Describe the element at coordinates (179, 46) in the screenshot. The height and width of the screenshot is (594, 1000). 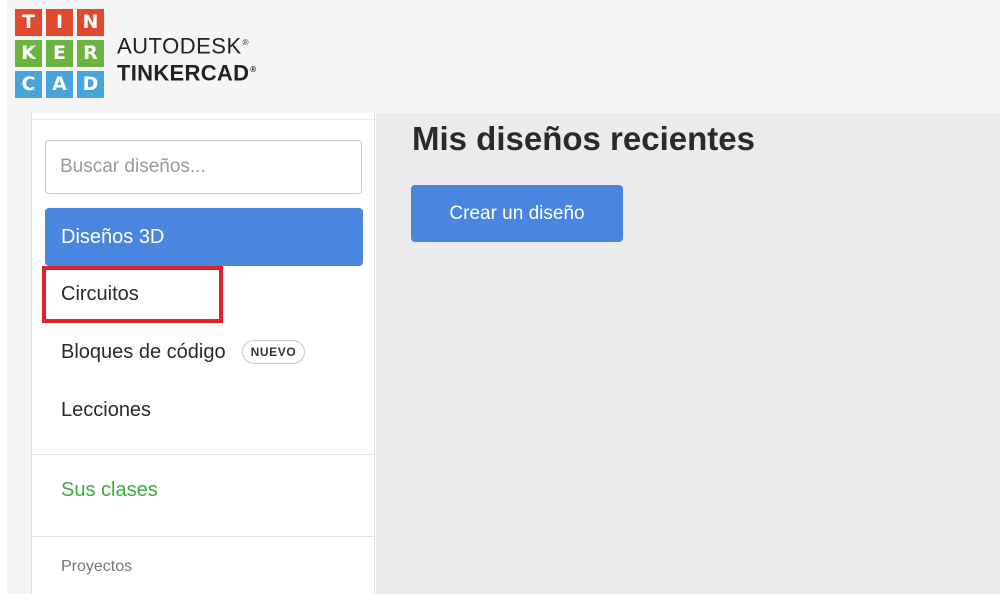
I see `brand-autodesk-text: AUTODESK` at that location.